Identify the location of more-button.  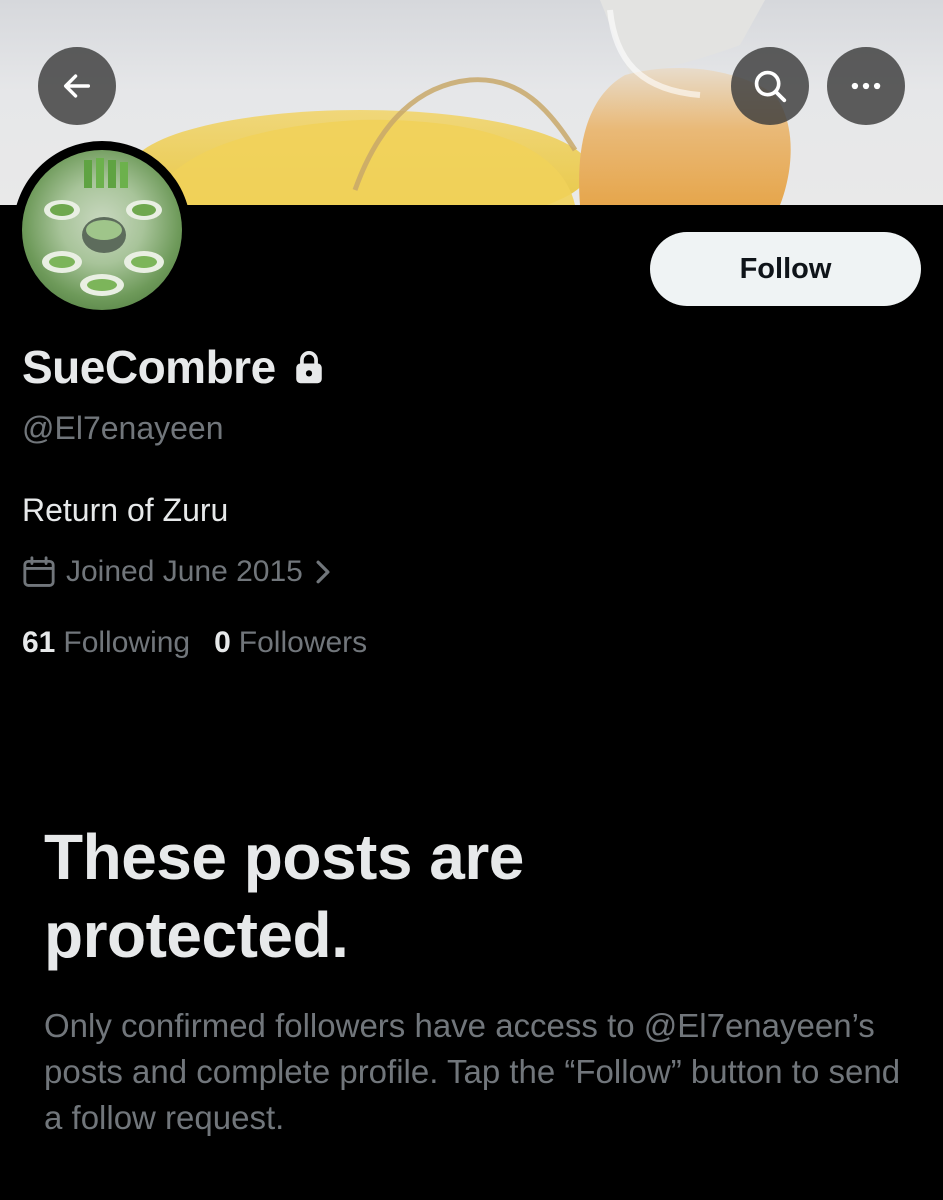
(866, 86).